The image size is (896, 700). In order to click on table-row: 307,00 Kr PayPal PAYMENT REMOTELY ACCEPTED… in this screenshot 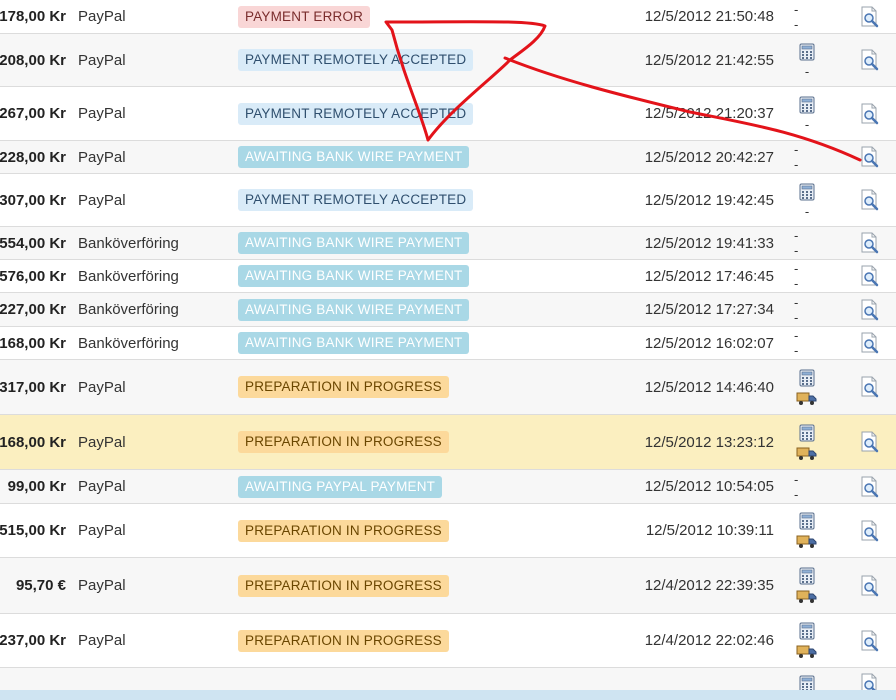, I will do `click(448, 200)`.